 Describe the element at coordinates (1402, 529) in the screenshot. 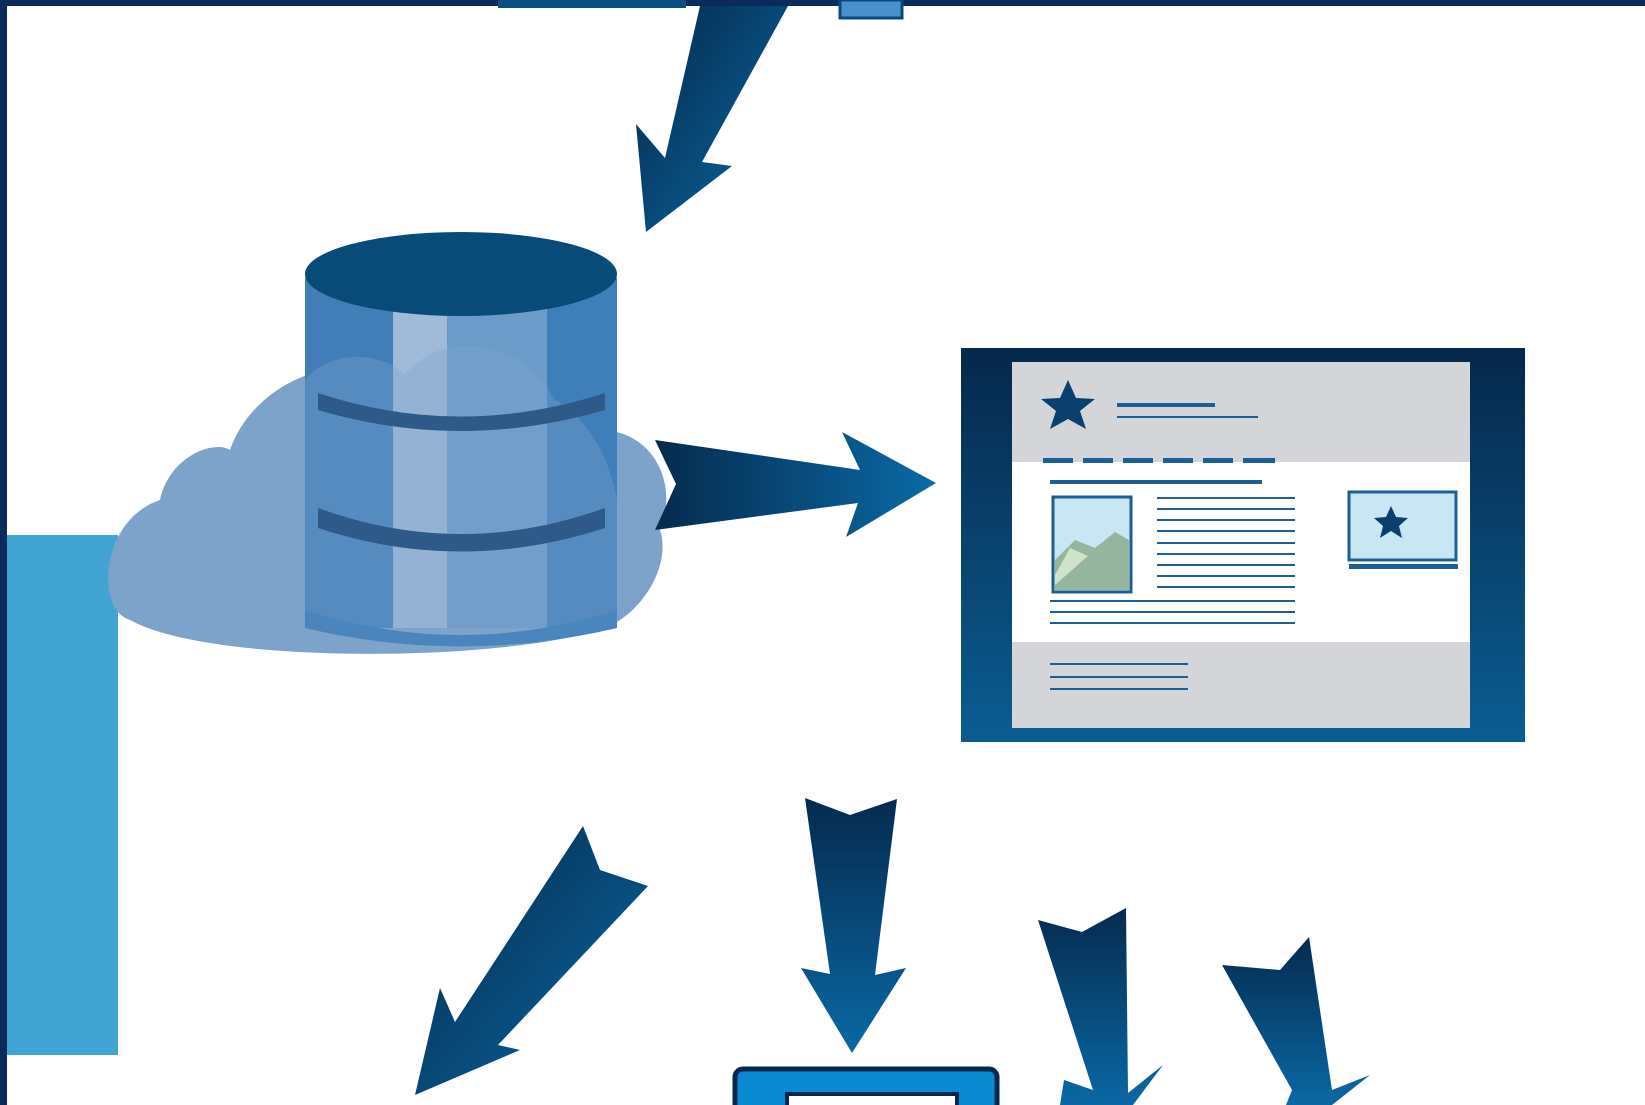

I see `video-thumbnail-icon` at that location.